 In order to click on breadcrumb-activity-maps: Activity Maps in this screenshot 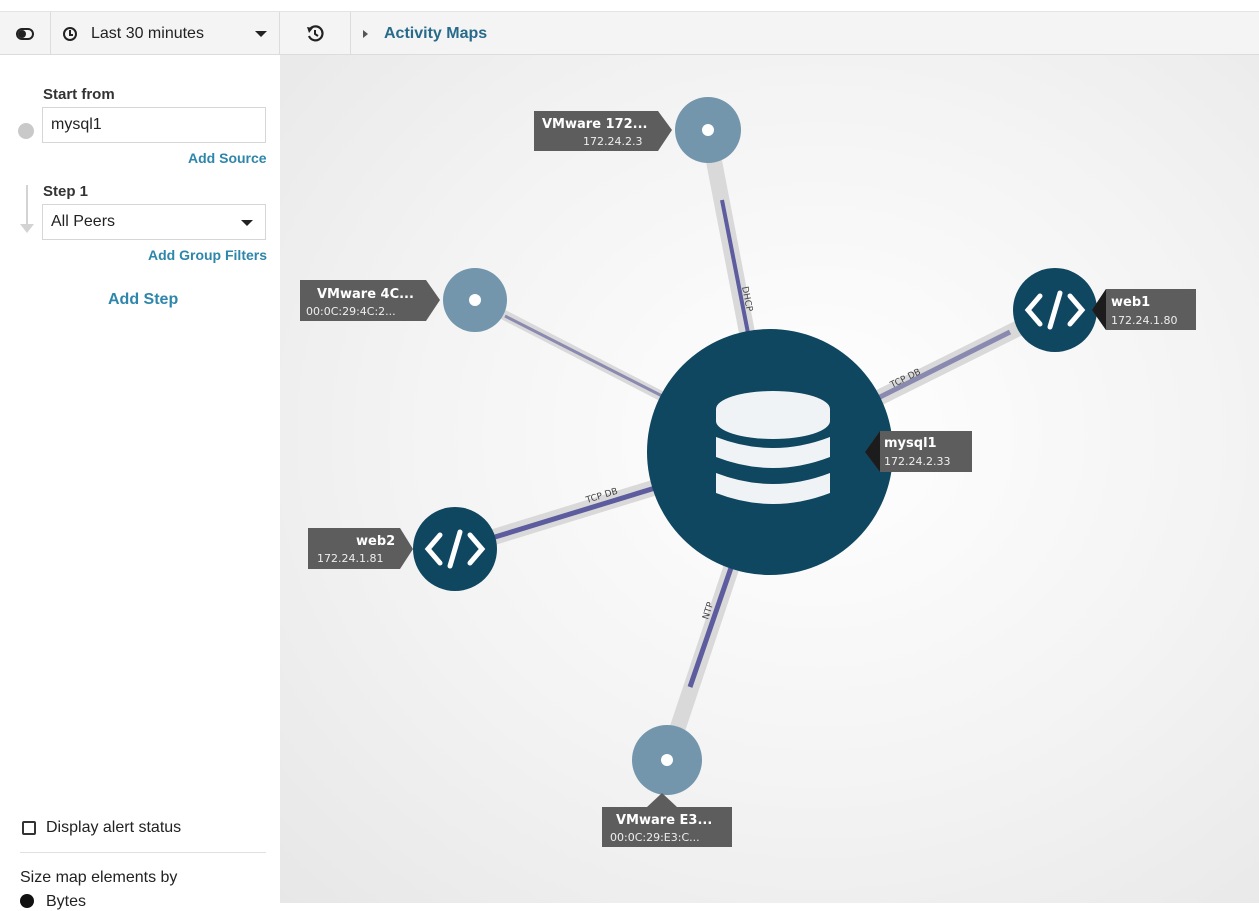, I will do `click(435, 34)`.